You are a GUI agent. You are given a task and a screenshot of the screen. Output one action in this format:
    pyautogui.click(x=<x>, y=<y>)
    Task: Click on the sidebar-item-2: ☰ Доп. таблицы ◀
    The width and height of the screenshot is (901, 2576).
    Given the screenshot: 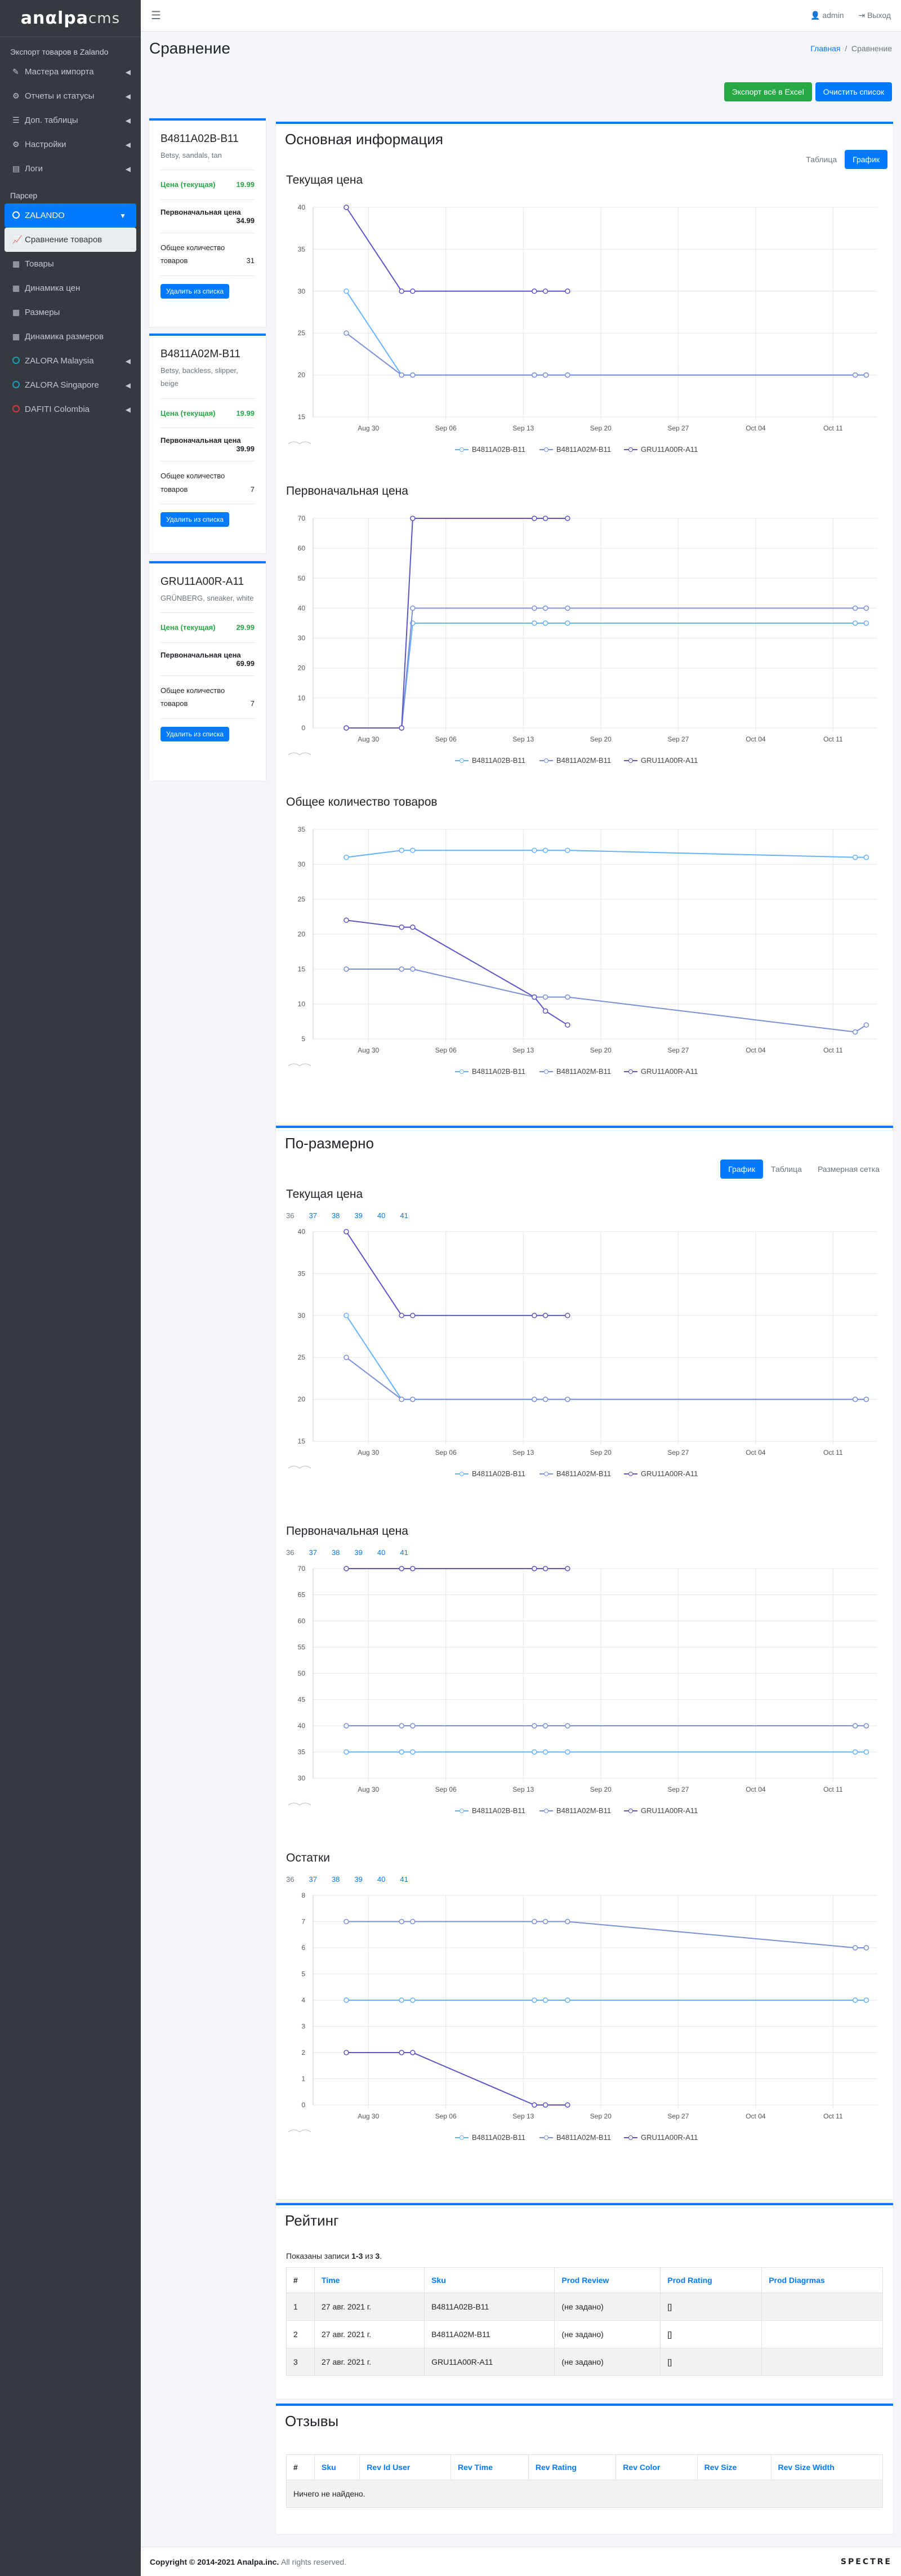 What is the action you would take?
    pyautogui.click(x=70, y=120)
    